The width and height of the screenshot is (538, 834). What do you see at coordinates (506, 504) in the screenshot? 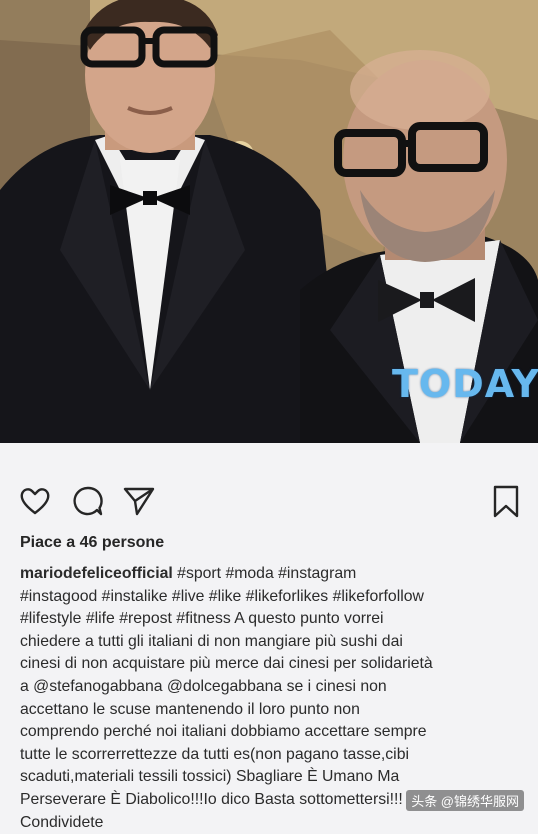
I see `bookmark-outline-icon` at bounding box center [506, 504].